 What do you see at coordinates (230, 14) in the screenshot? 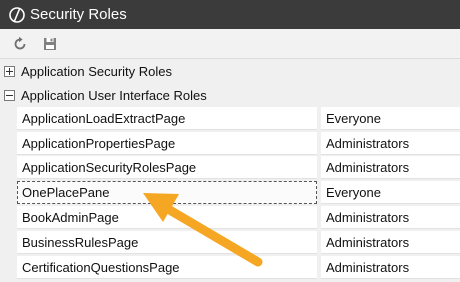
I see `title-bar: Security Roles` at bounding box center [230, 14].